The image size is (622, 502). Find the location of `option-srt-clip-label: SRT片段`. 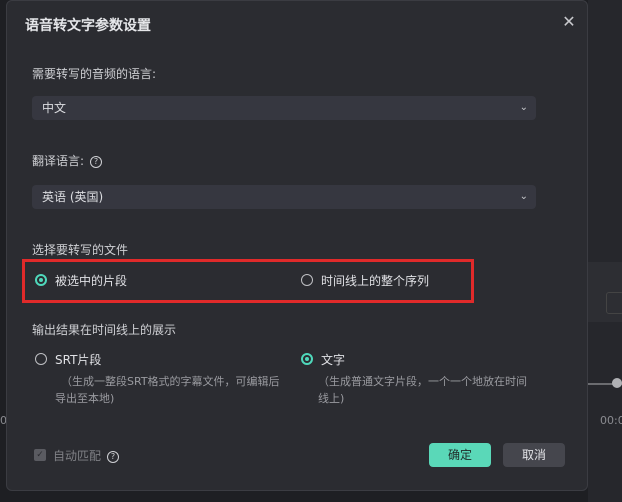

option-srt-clip-label: SRT片段 is located at coordinates (78, 359).